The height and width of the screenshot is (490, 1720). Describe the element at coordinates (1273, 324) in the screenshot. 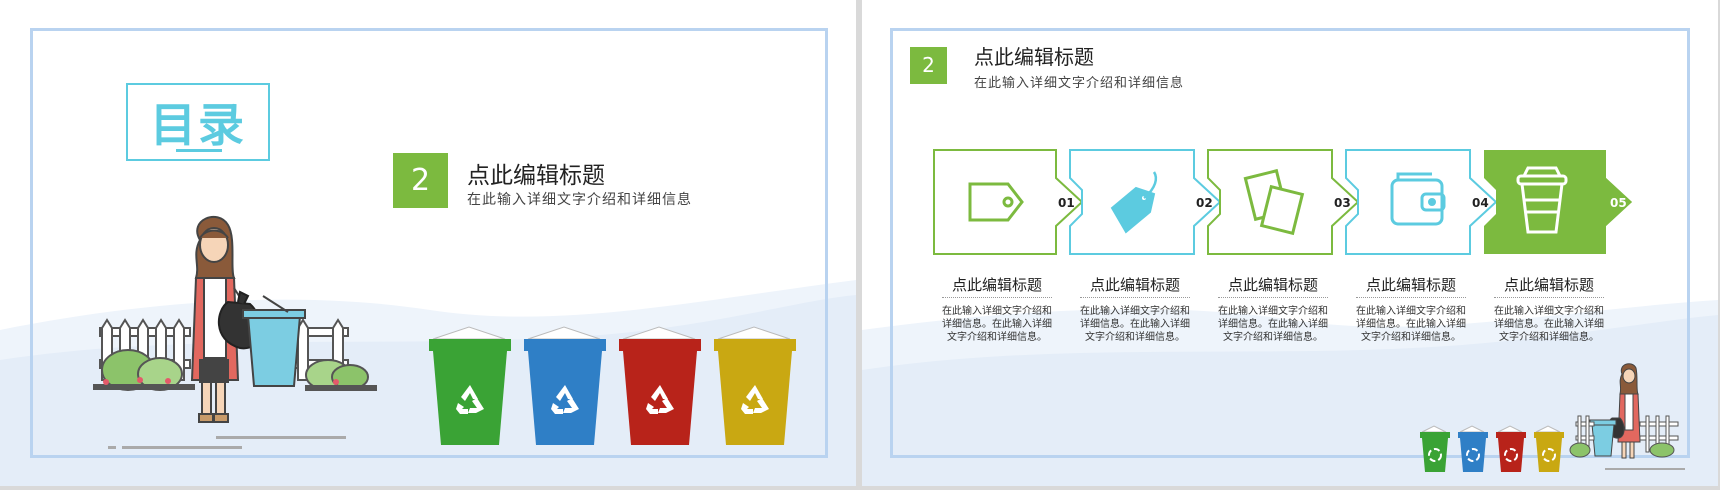

I see `step-3-description: 在此输入详细文字介绍和详细信息。在此输入详细文字介绍和详细信息。` at that location.